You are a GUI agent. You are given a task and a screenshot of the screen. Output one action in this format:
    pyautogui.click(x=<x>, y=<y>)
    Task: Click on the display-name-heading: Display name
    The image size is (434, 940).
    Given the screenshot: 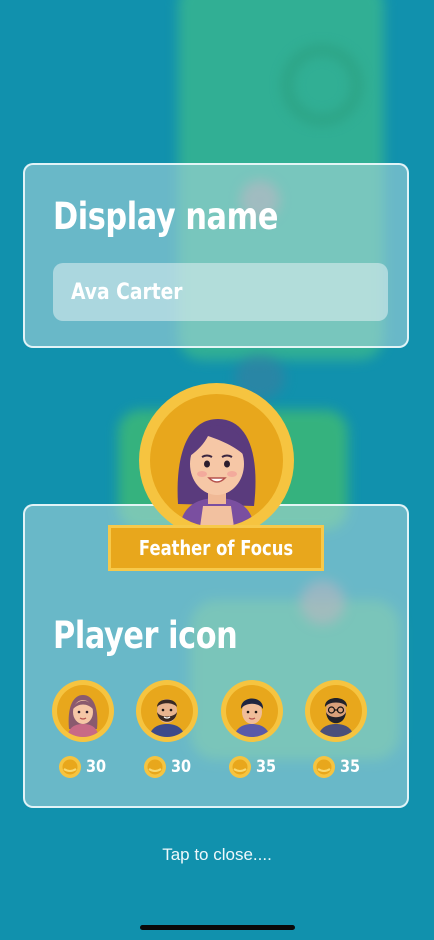 What is the action you would take?
    pyautogui.click(x=165, y=216)
    